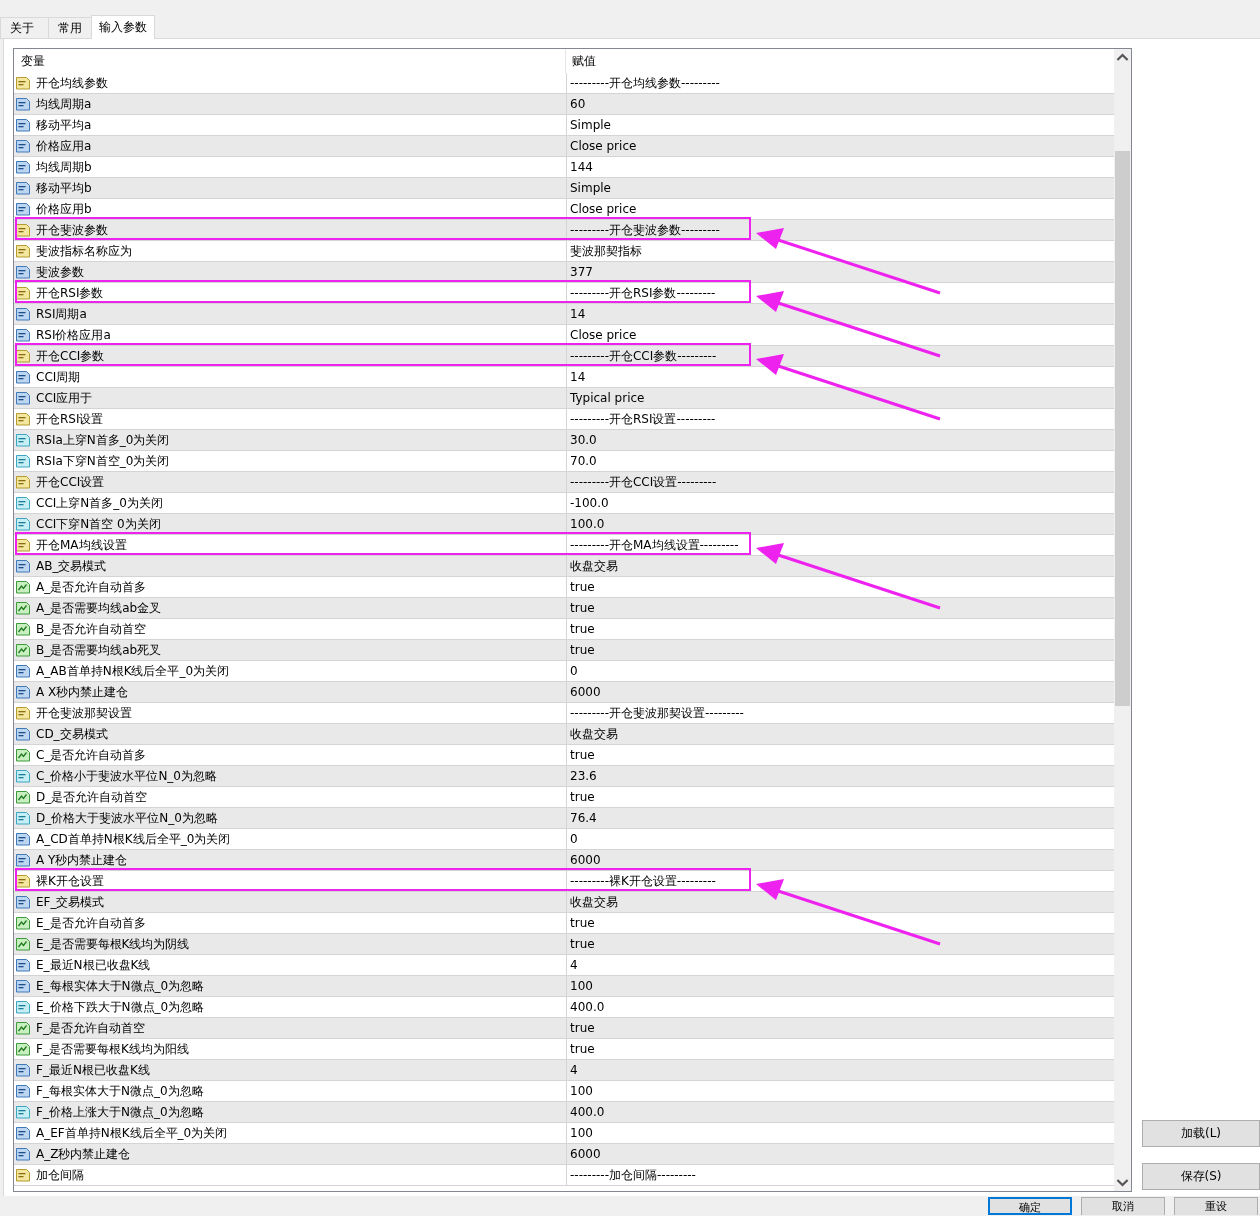 The height and width of the screenshot is (1216, 1260). I want to click on table-row: E_价格下跌大于N微点_0为忽略 400.0, so click(564, 1007).